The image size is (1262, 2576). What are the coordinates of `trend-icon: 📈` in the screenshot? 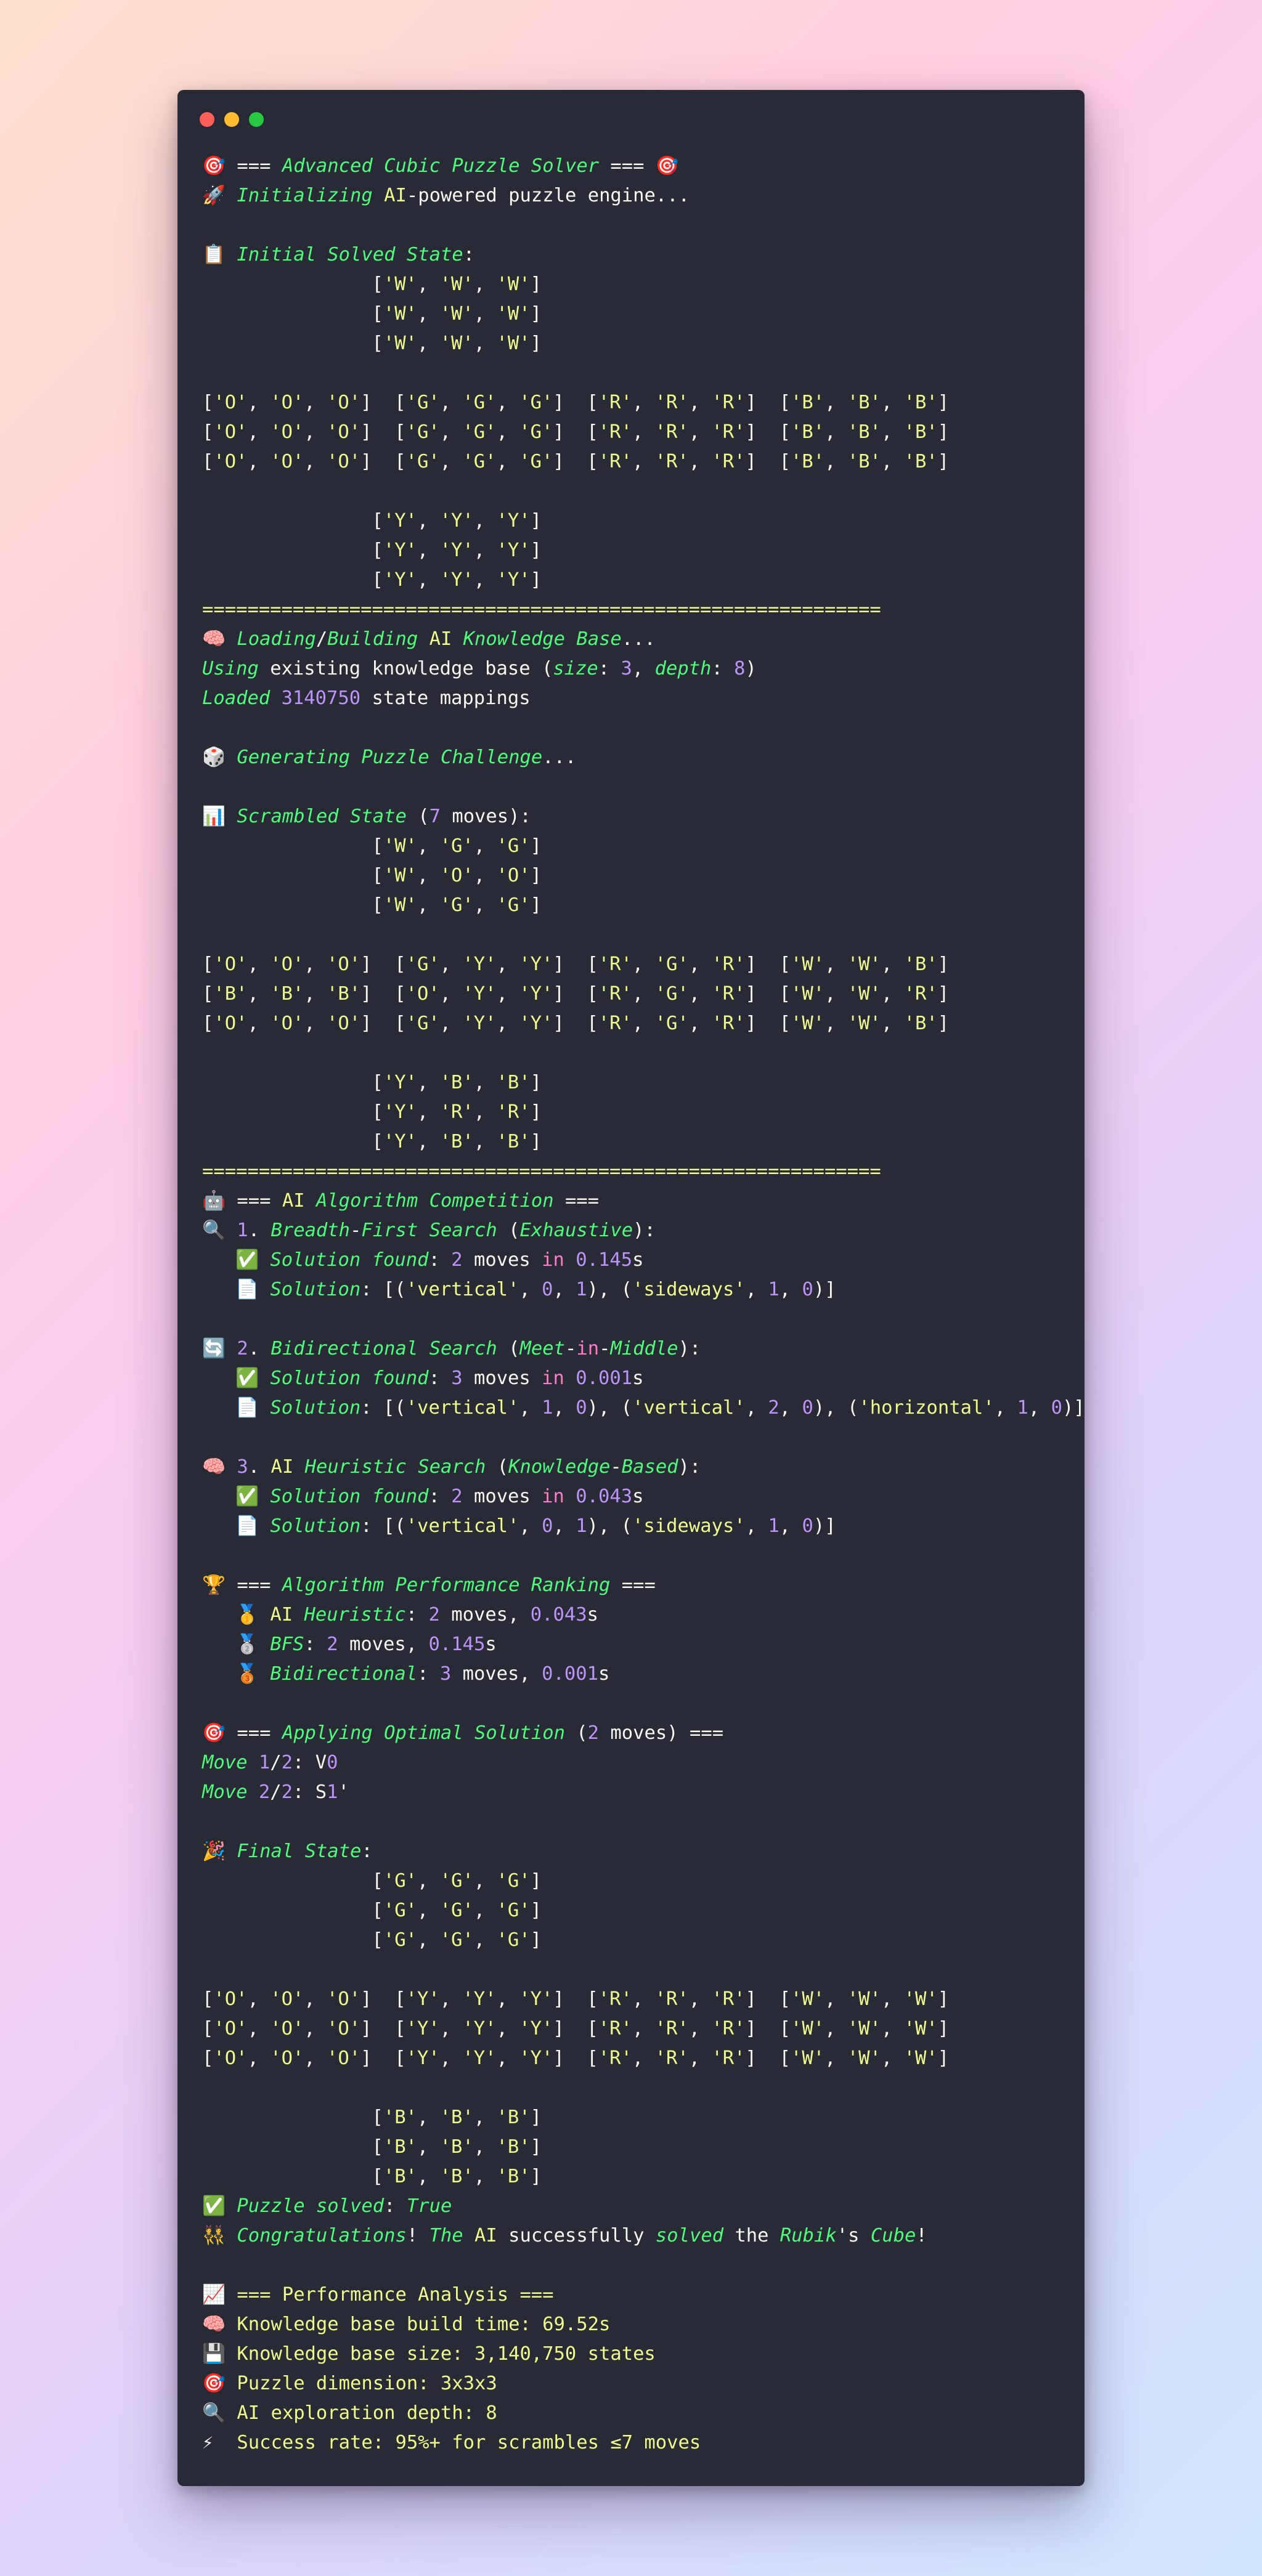 It's located at (214, 2295).